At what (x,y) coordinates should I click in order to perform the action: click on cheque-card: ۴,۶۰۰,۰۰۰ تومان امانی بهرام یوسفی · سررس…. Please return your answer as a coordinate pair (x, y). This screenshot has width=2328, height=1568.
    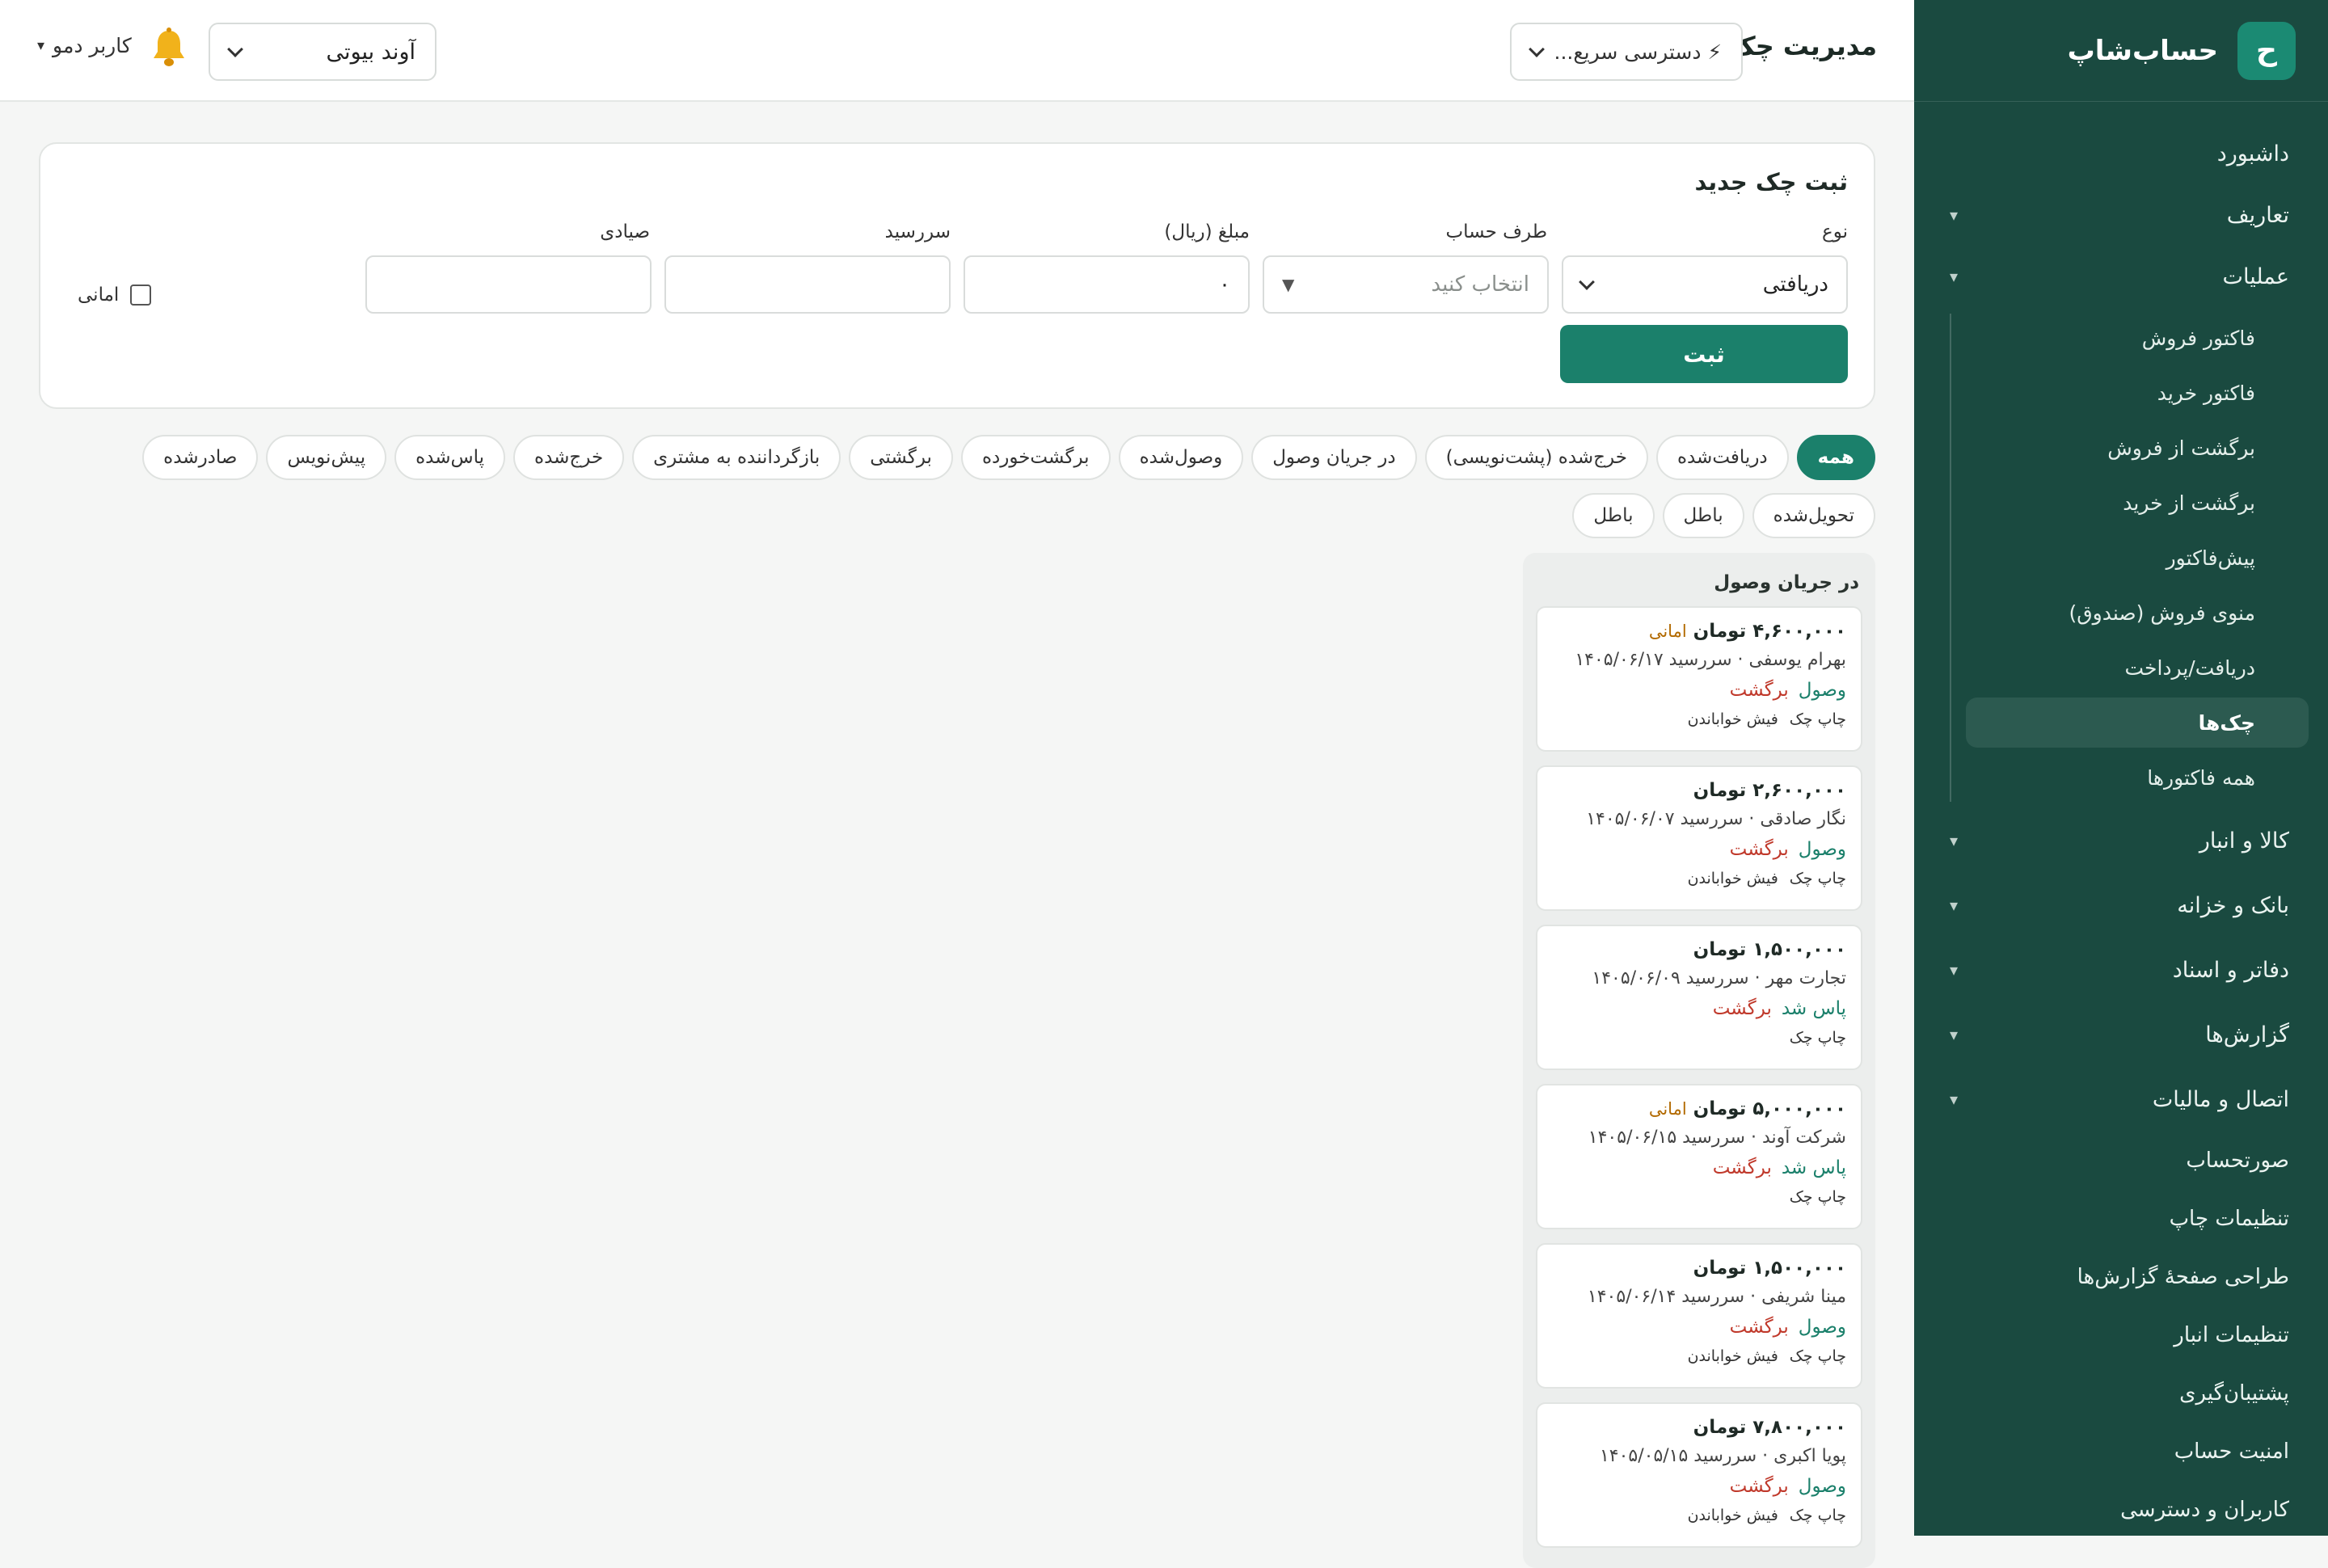
    Looking at the image, I should click on (1699, 679).